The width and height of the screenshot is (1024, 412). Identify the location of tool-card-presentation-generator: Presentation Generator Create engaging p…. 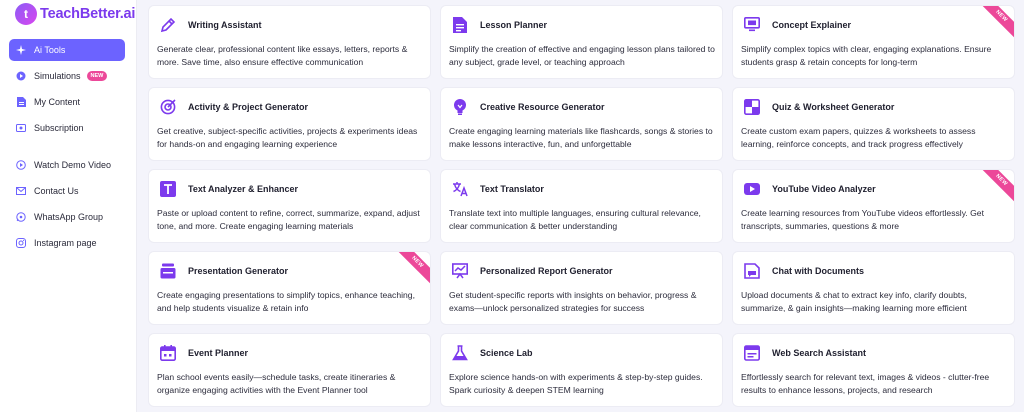
(289, 288).